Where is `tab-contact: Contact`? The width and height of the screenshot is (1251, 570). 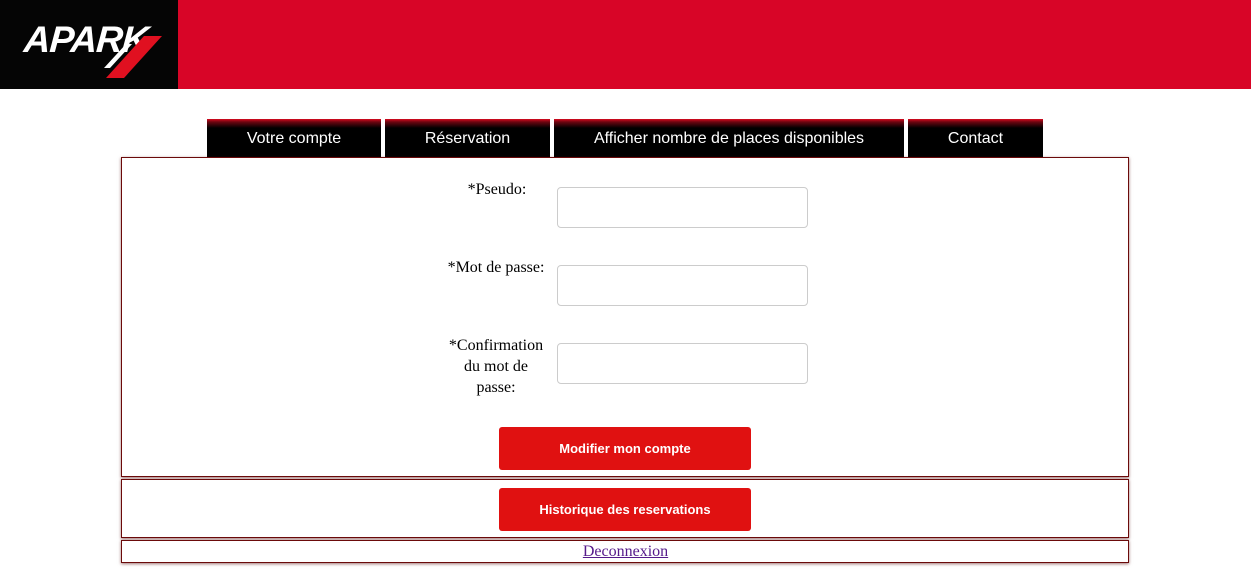
tab-contact: Contact is located at coordinates (975, 138).